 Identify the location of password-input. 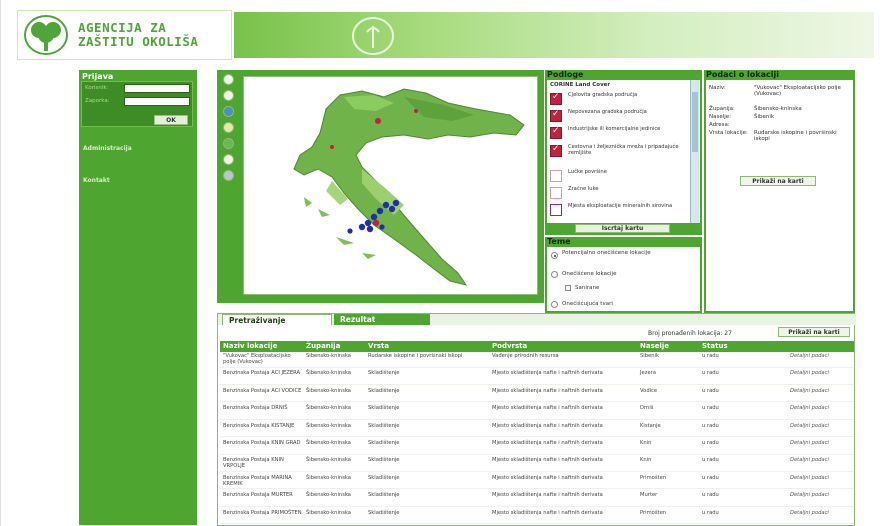
(157, 101).